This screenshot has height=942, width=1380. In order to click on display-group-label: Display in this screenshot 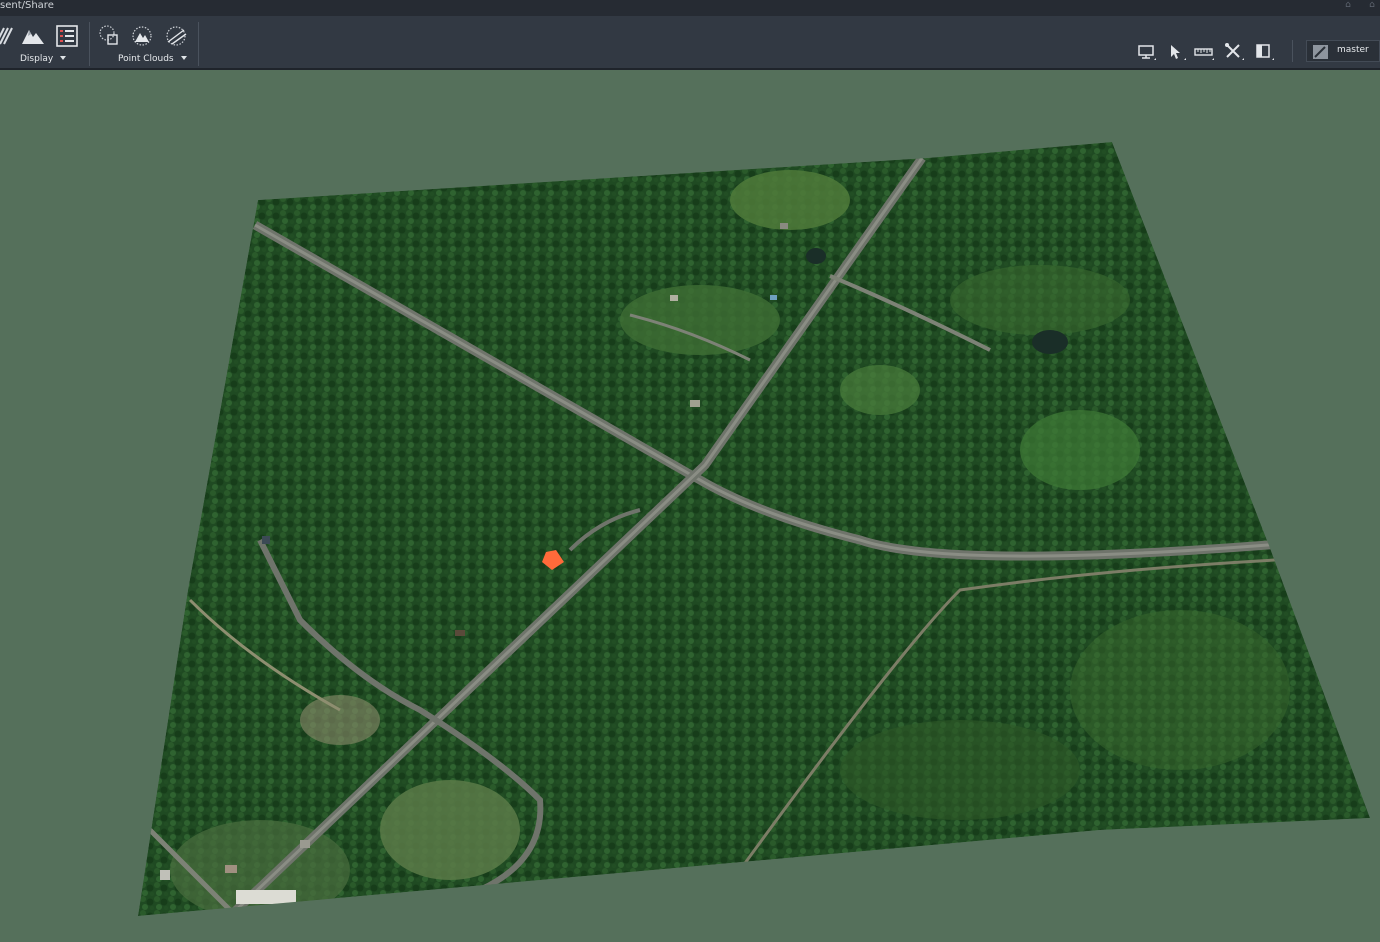, I will do `click(36, 59)`.